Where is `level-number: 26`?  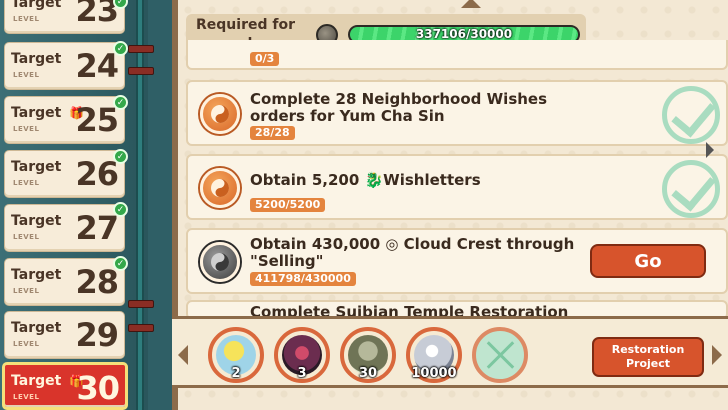 level-number: 26 is located at coordinates (97, 174).